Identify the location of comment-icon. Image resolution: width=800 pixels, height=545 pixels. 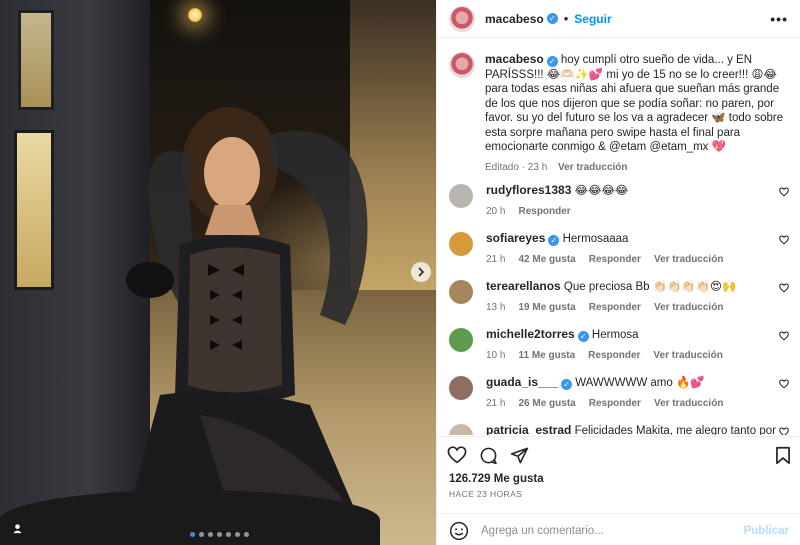
(488, 455).